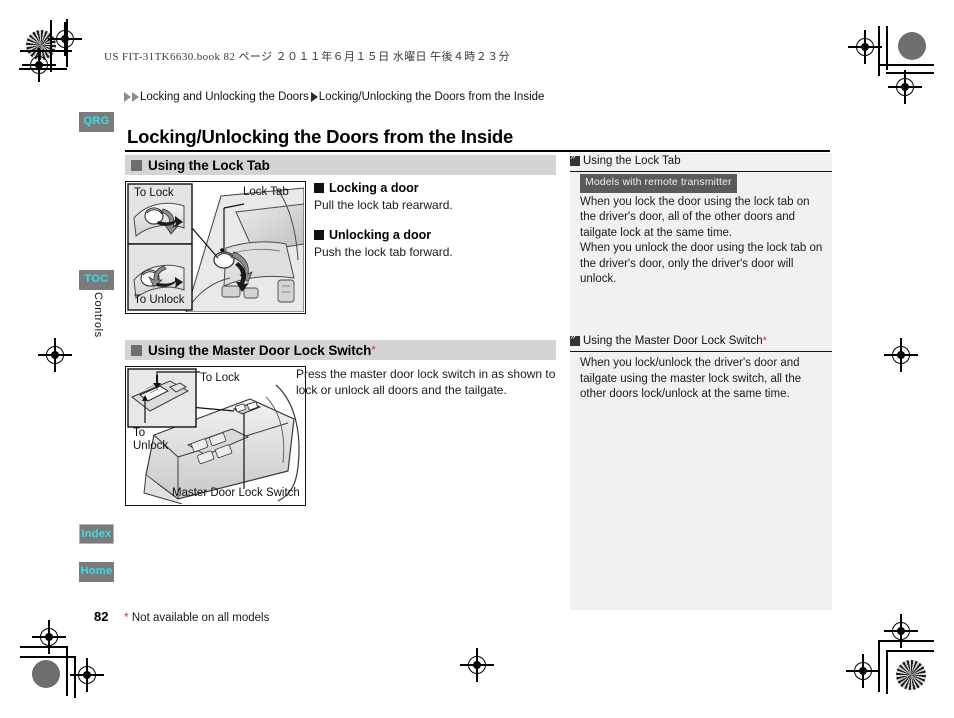  What do you see at coordinates (865, 47) in the screenshot?
I see `registration-mark-top-right` at bounding box center [865, 47].